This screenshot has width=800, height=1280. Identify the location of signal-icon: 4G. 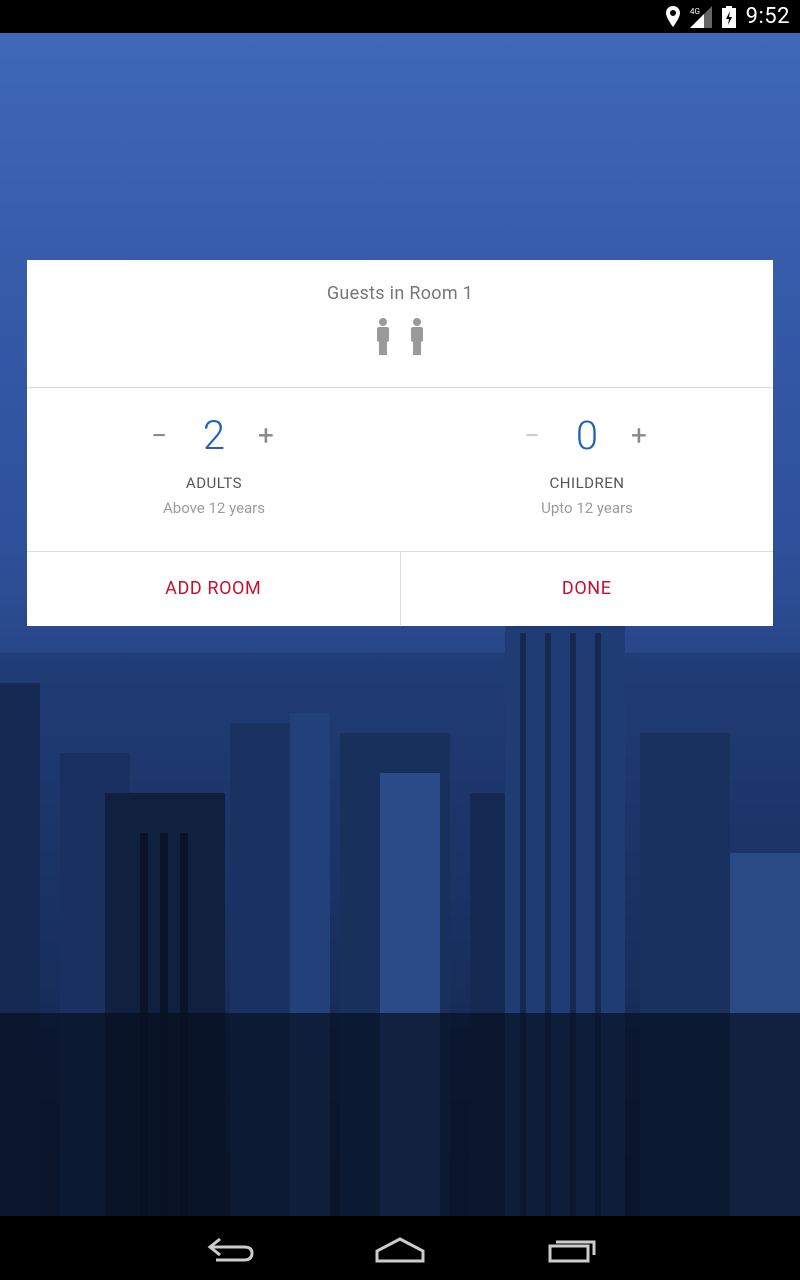
(700, 16).